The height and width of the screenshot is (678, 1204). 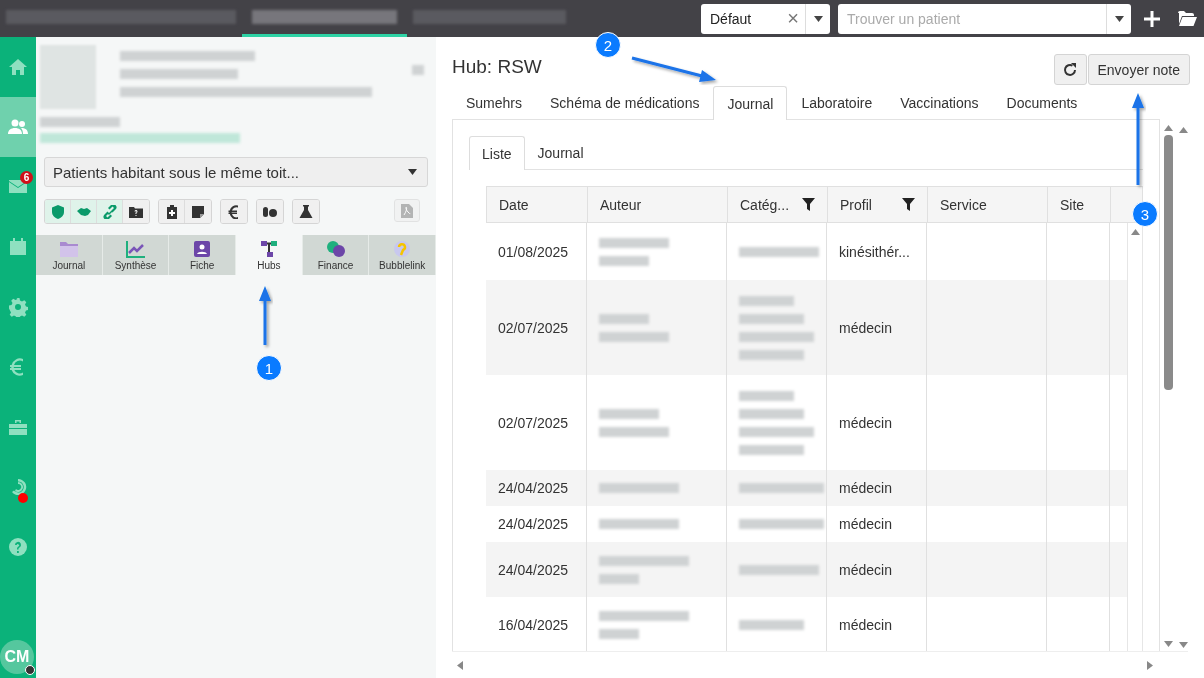 I want to click on link-icon, so click(x=109, y=211).